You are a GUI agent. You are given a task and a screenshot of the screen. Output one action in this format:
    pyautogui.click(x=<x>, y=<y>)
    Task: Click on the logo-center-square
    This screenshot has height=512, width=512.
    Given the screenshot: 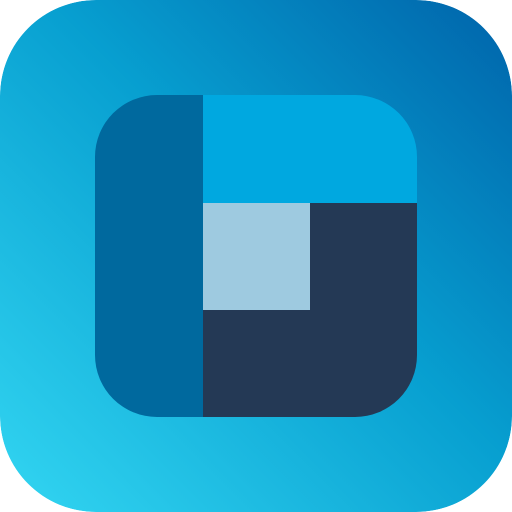 What is the action you would take?
    pyautogui.click(x=256, y=256)
    